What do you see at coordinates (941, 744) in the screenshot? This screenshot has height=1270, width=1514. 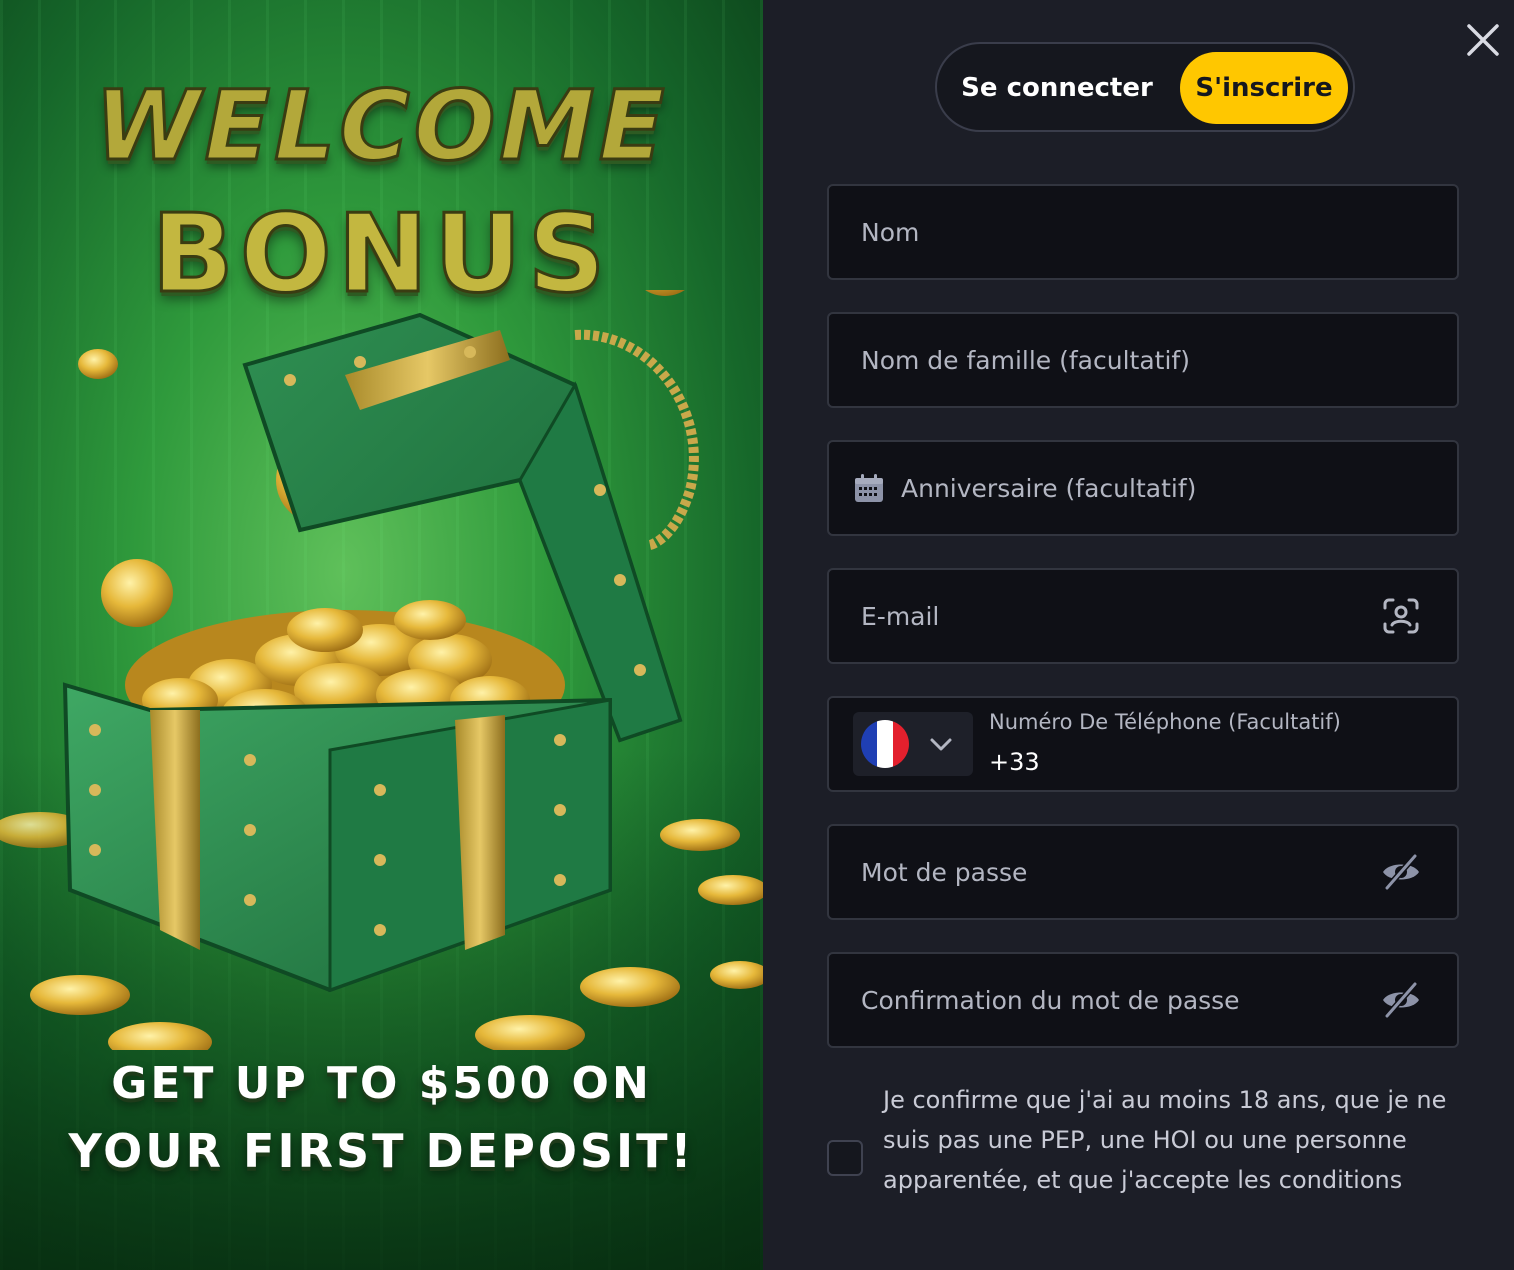 I see `chevron-down-icon` at bounding box center [941, 744].